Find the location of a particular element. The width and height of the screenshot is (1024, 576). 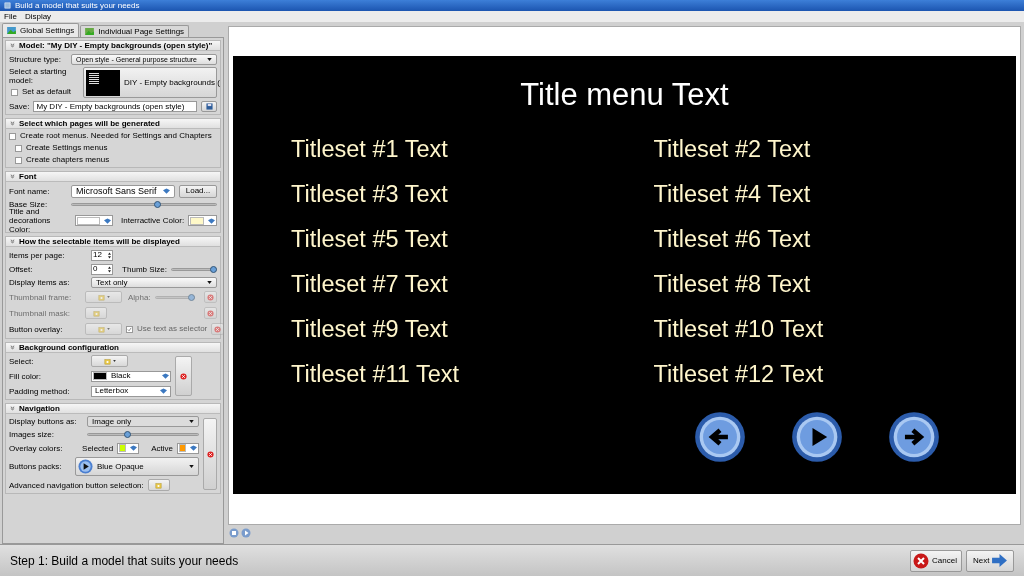

field-label: Save: is located at coordinates (19, 106).